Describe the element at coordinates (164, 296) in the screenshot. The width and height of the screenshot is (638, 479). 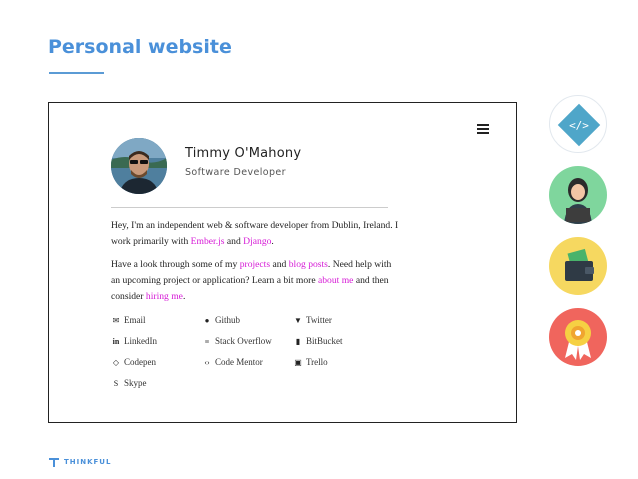
I see `hiring-me-link: hiring me` at that location.